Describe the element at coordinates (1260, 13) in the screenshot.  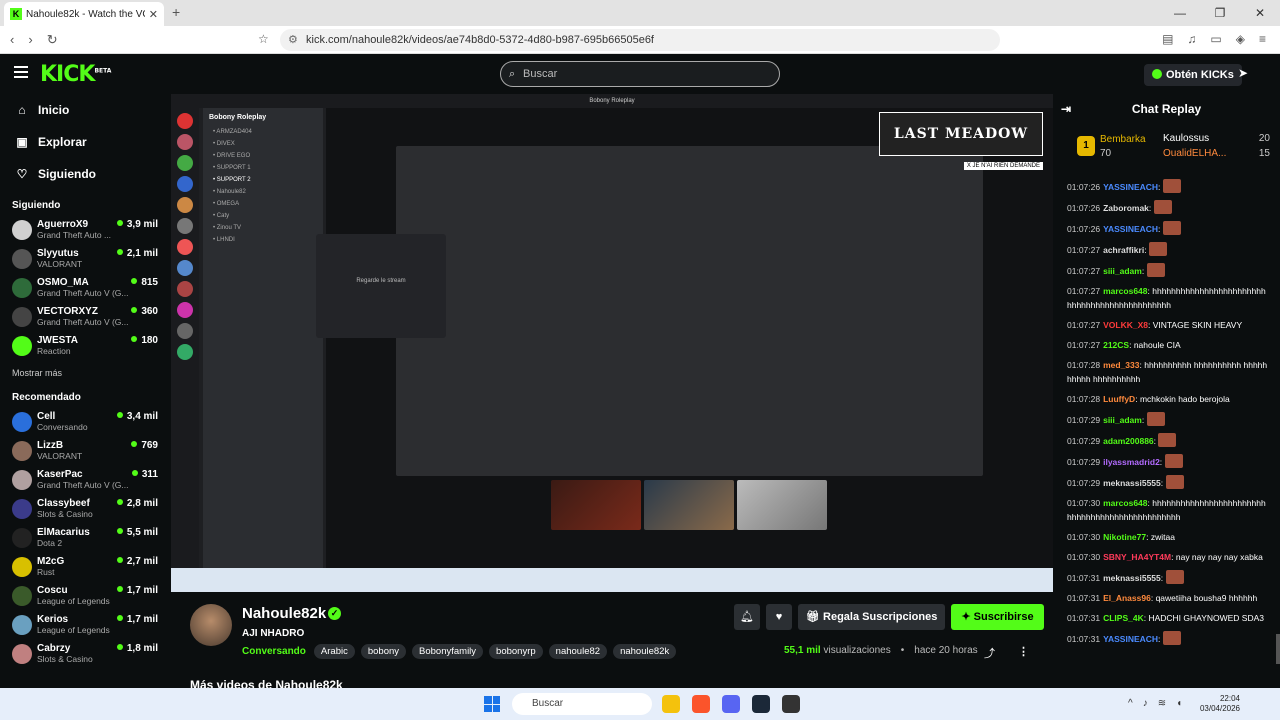
I see `close-window-icon: ✕` at that location.